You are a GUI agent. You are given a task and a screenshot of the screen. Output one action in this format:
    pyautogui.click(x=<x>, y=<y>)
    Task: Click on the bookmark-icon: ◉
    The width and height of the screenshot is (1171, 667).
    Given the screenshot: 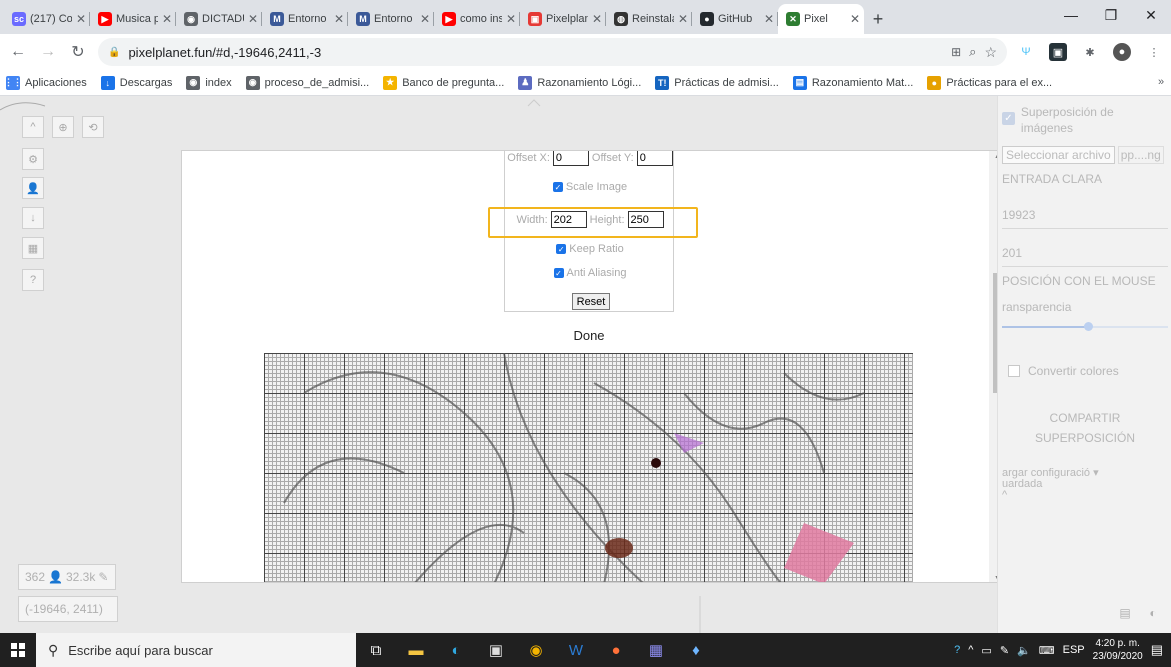 What is the action you would take?
    pyautogui.click(x=252, y=82)
    